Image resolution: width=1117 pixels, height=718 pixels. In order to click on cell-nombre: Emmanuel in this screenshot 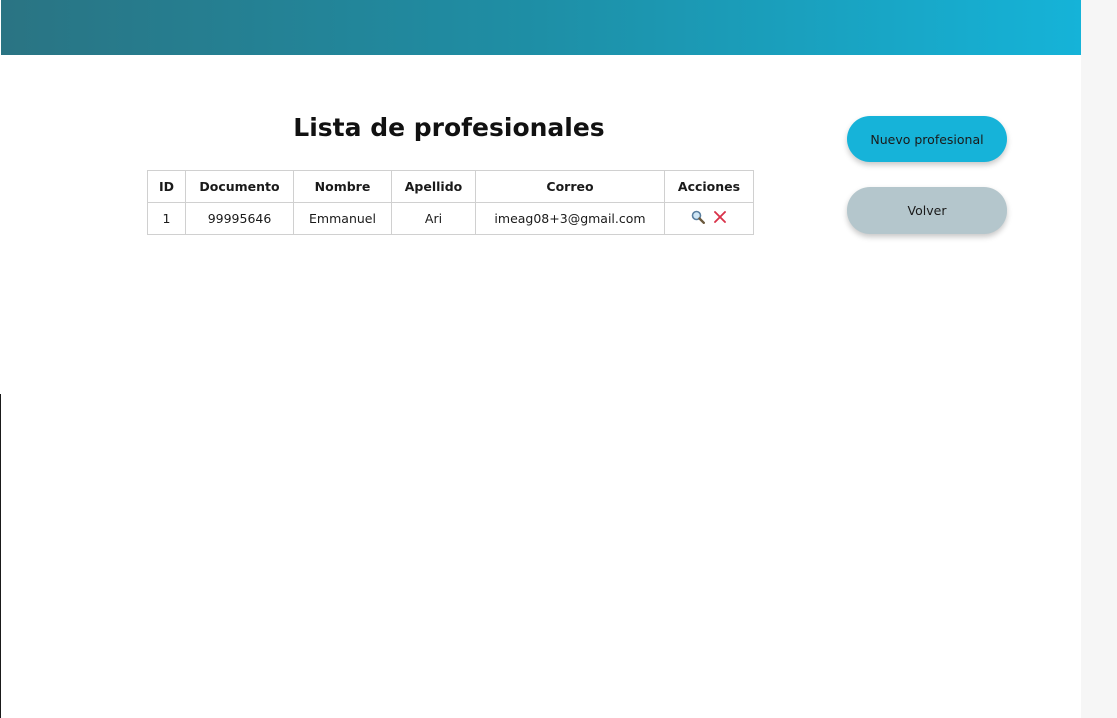, I will do `click(342, 218)`.